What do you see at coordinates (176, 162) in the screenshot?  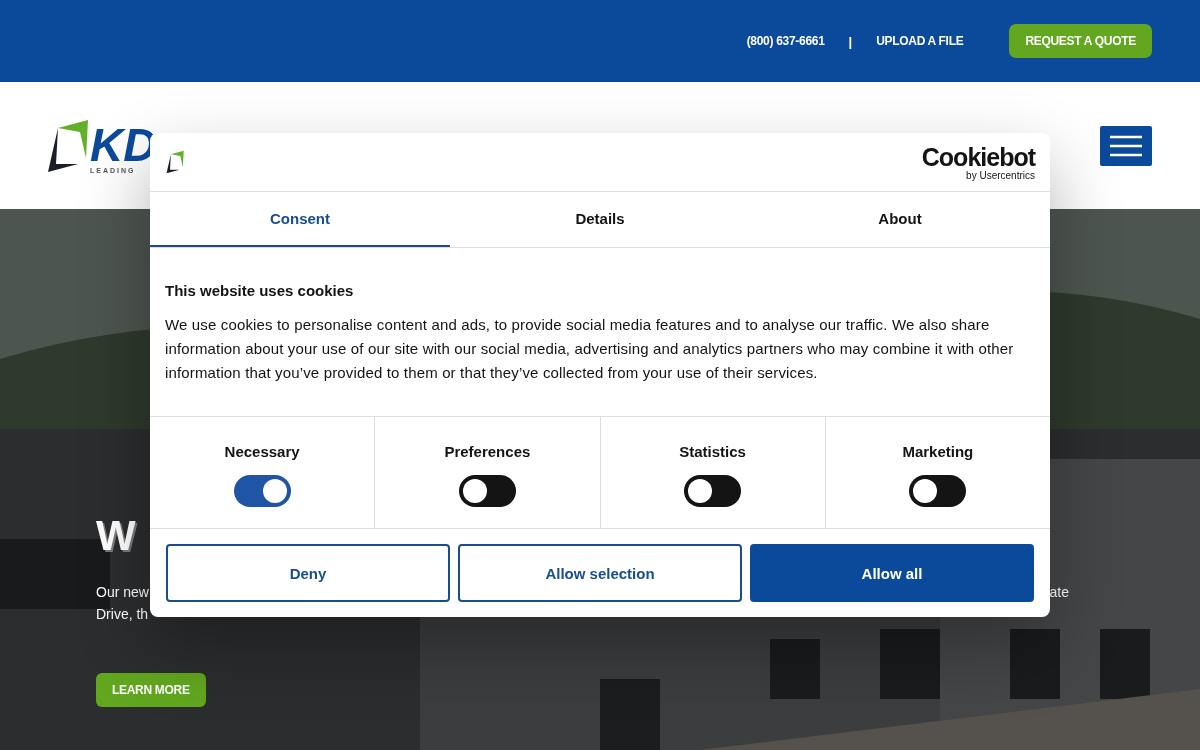 I see `logo-icon` at bounding box center [176, 162].